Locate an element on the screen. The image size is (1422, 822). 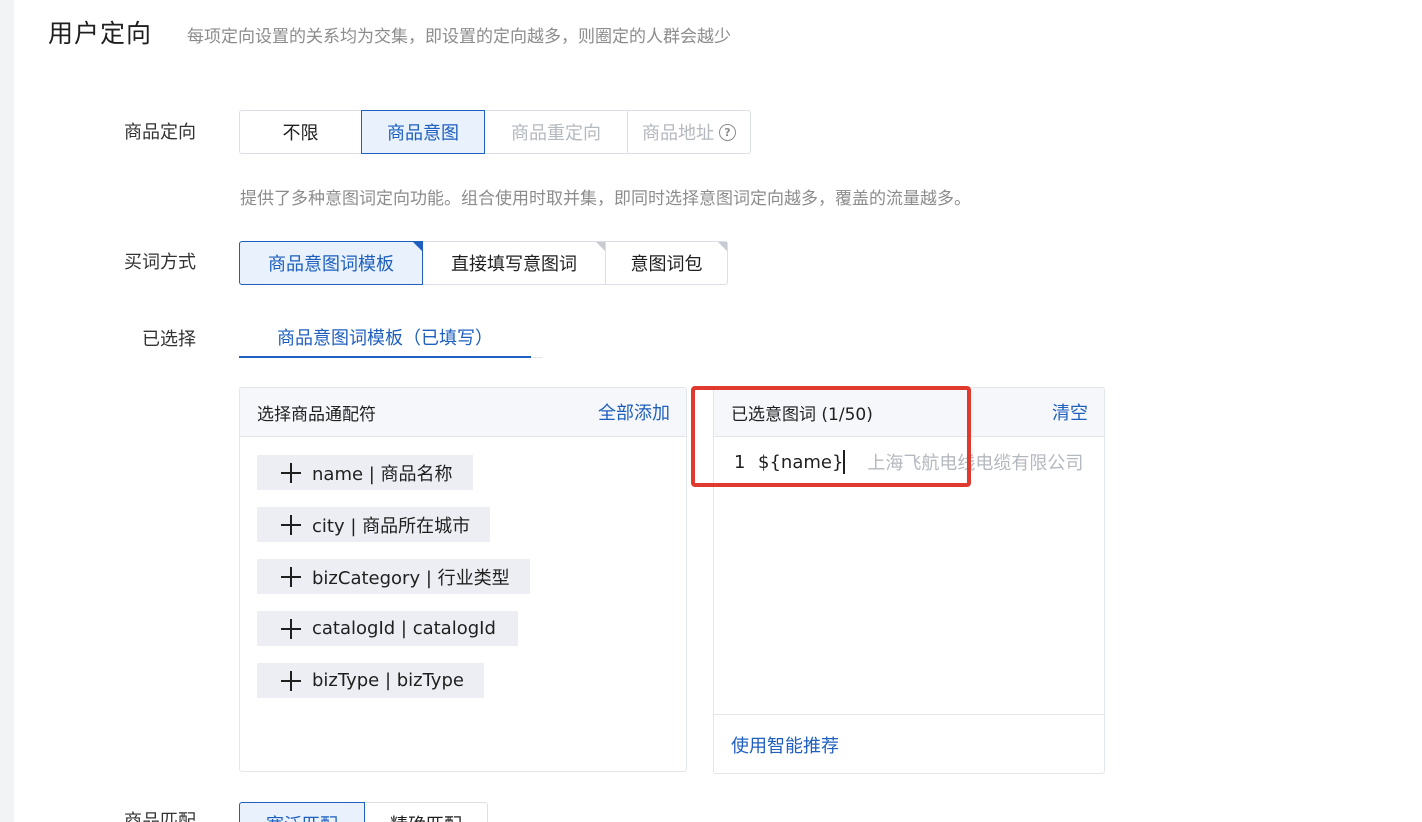
product-targeting-option-retarget: 商品重定向 is located at coordinates (556, 132).